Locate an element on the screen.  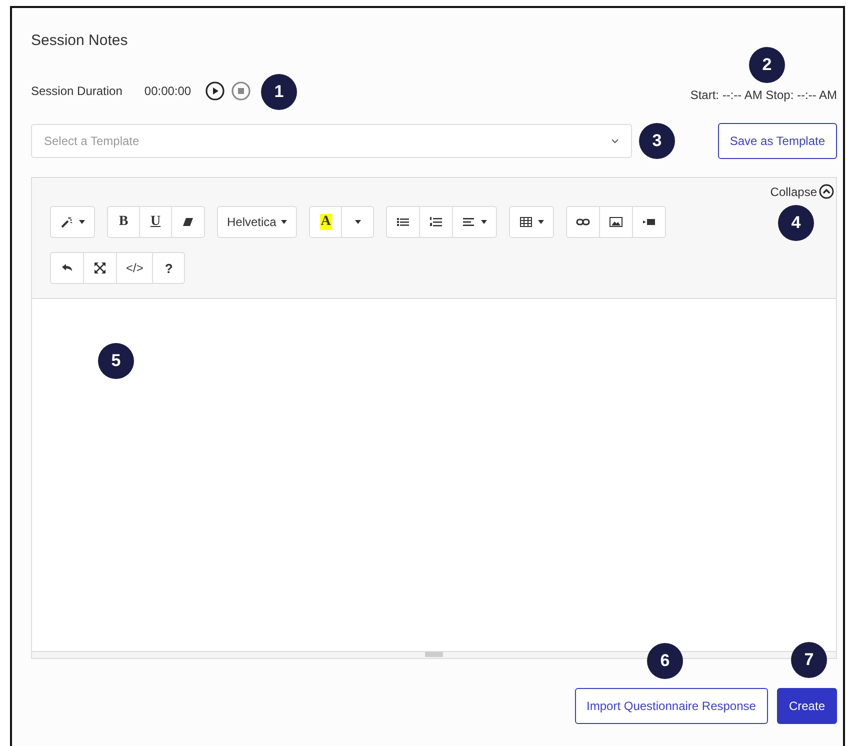
numbered-list-icon is located at coordinates (436, 222).